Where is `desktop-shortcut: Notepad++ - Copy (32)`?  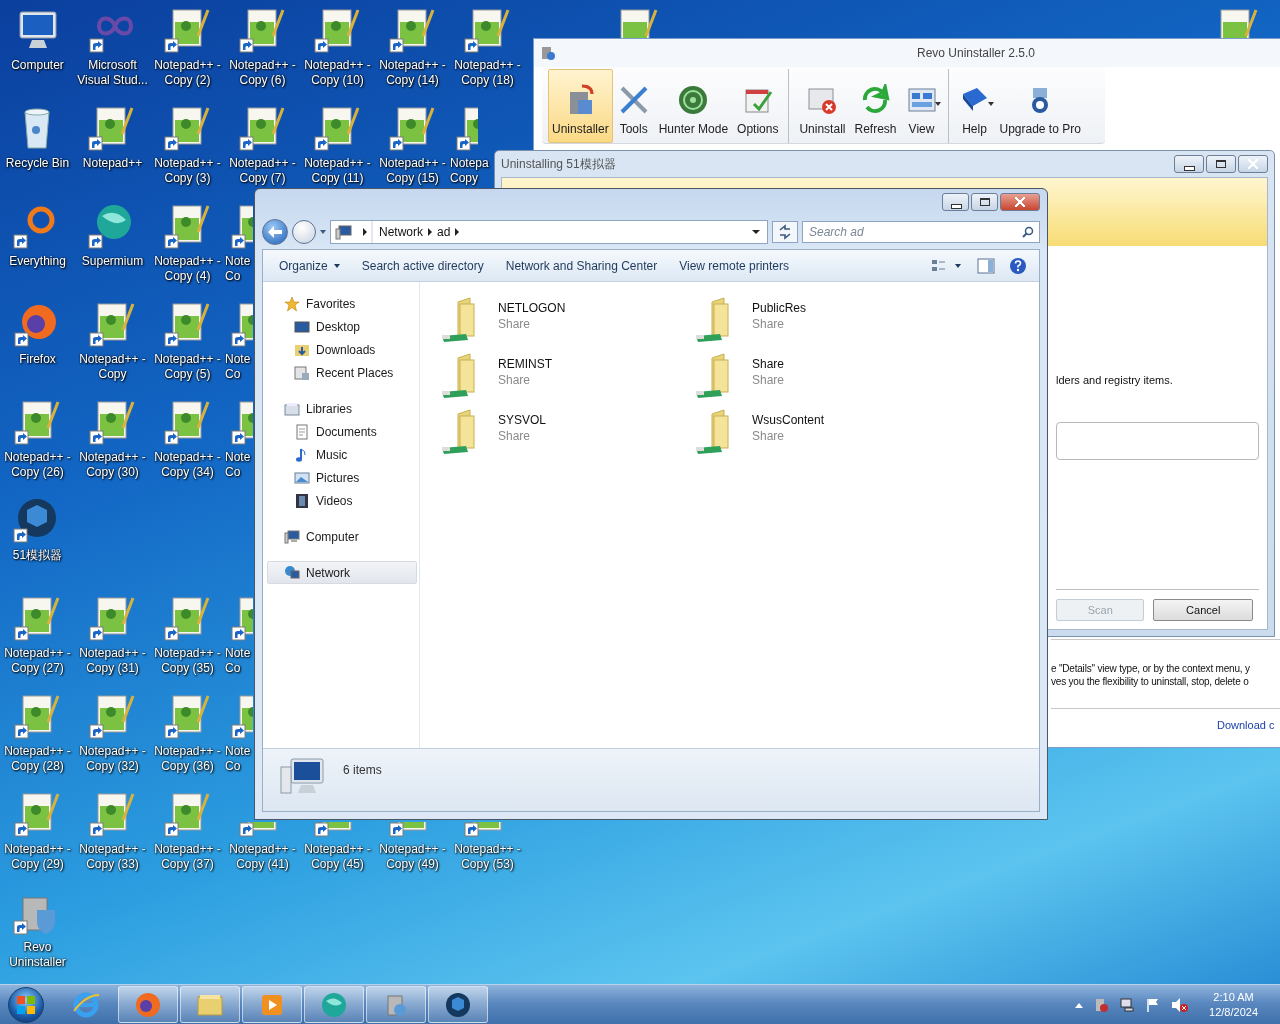
desktop-shortcut: Notepad++ - Copy (32) is located at coordinates (112, 733).